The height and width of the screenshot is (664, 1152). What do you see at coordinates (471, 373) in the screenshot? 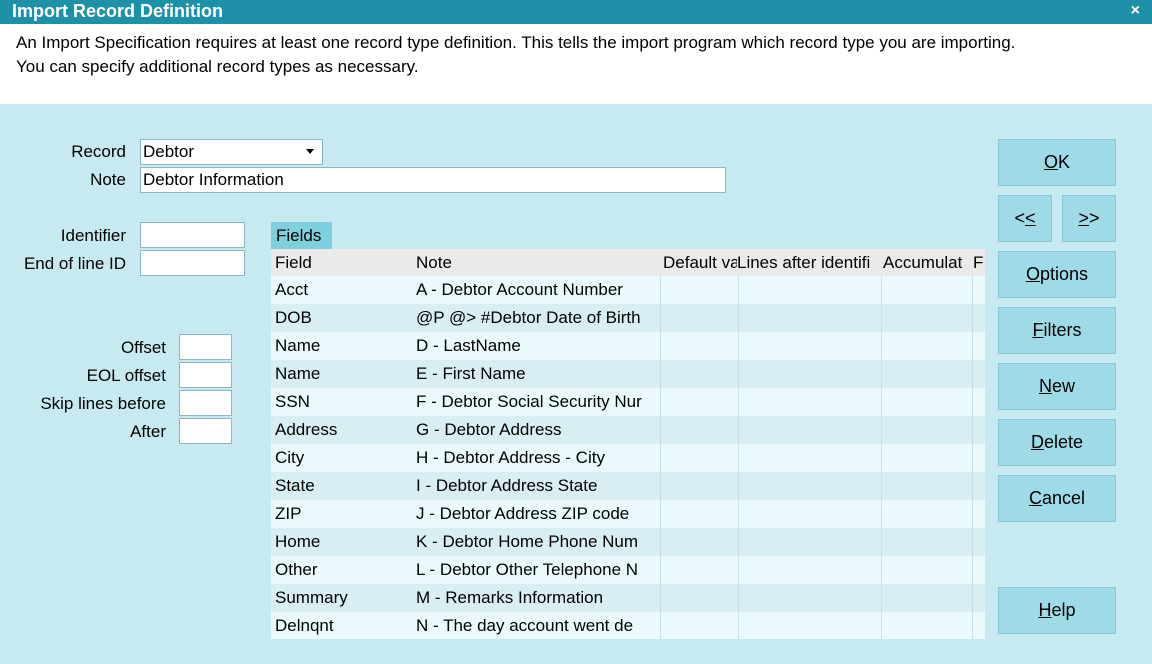
I see `cell-note: E - First Name` at bounding box center [471, 373].